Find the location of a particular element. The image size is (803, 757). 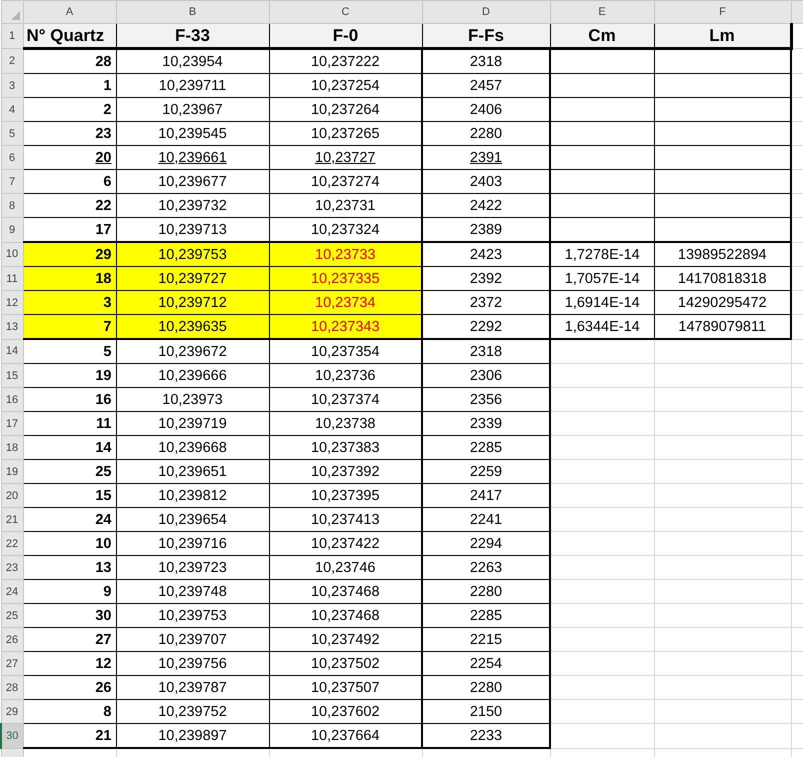

table-cell: 2254 is located at coordinates (486, 664).